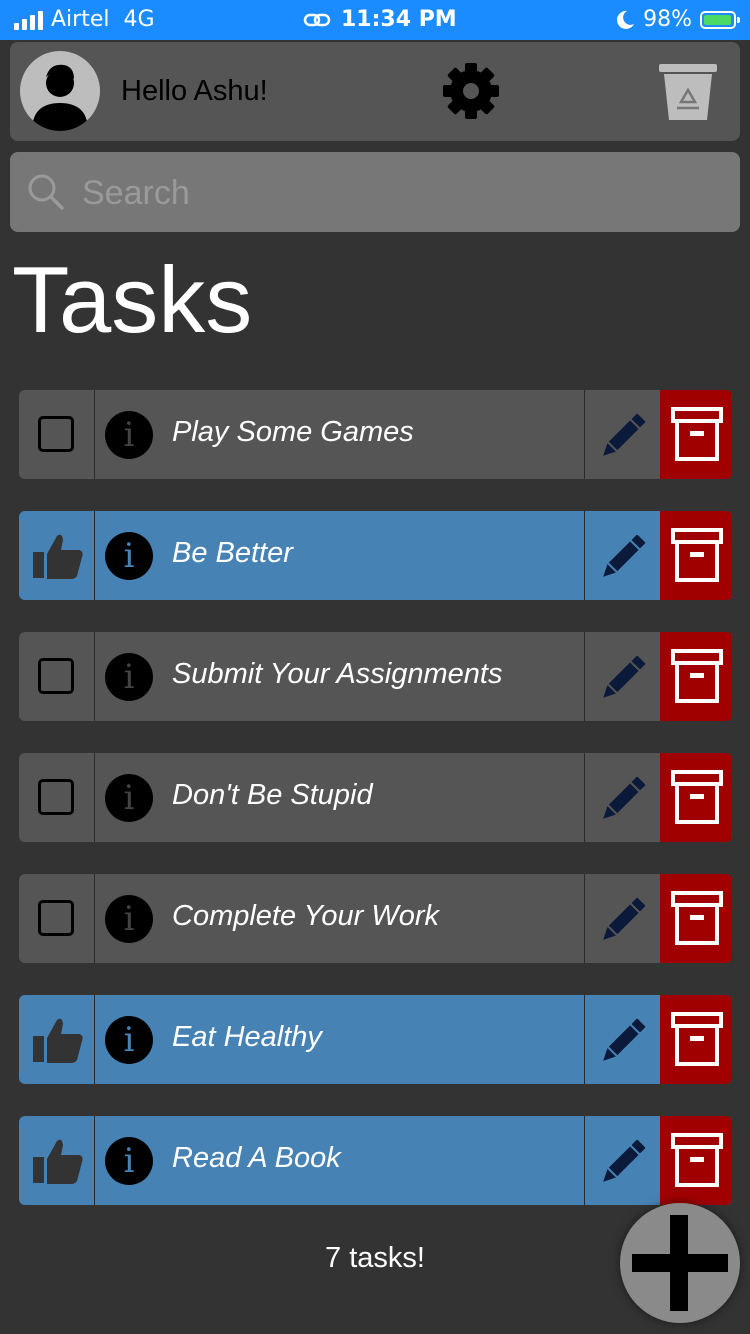  What do you see at coordinates (247, 1037) in the screenshot?
I see `task-title: Eat Healthy` at bounding box center [247, 1037].